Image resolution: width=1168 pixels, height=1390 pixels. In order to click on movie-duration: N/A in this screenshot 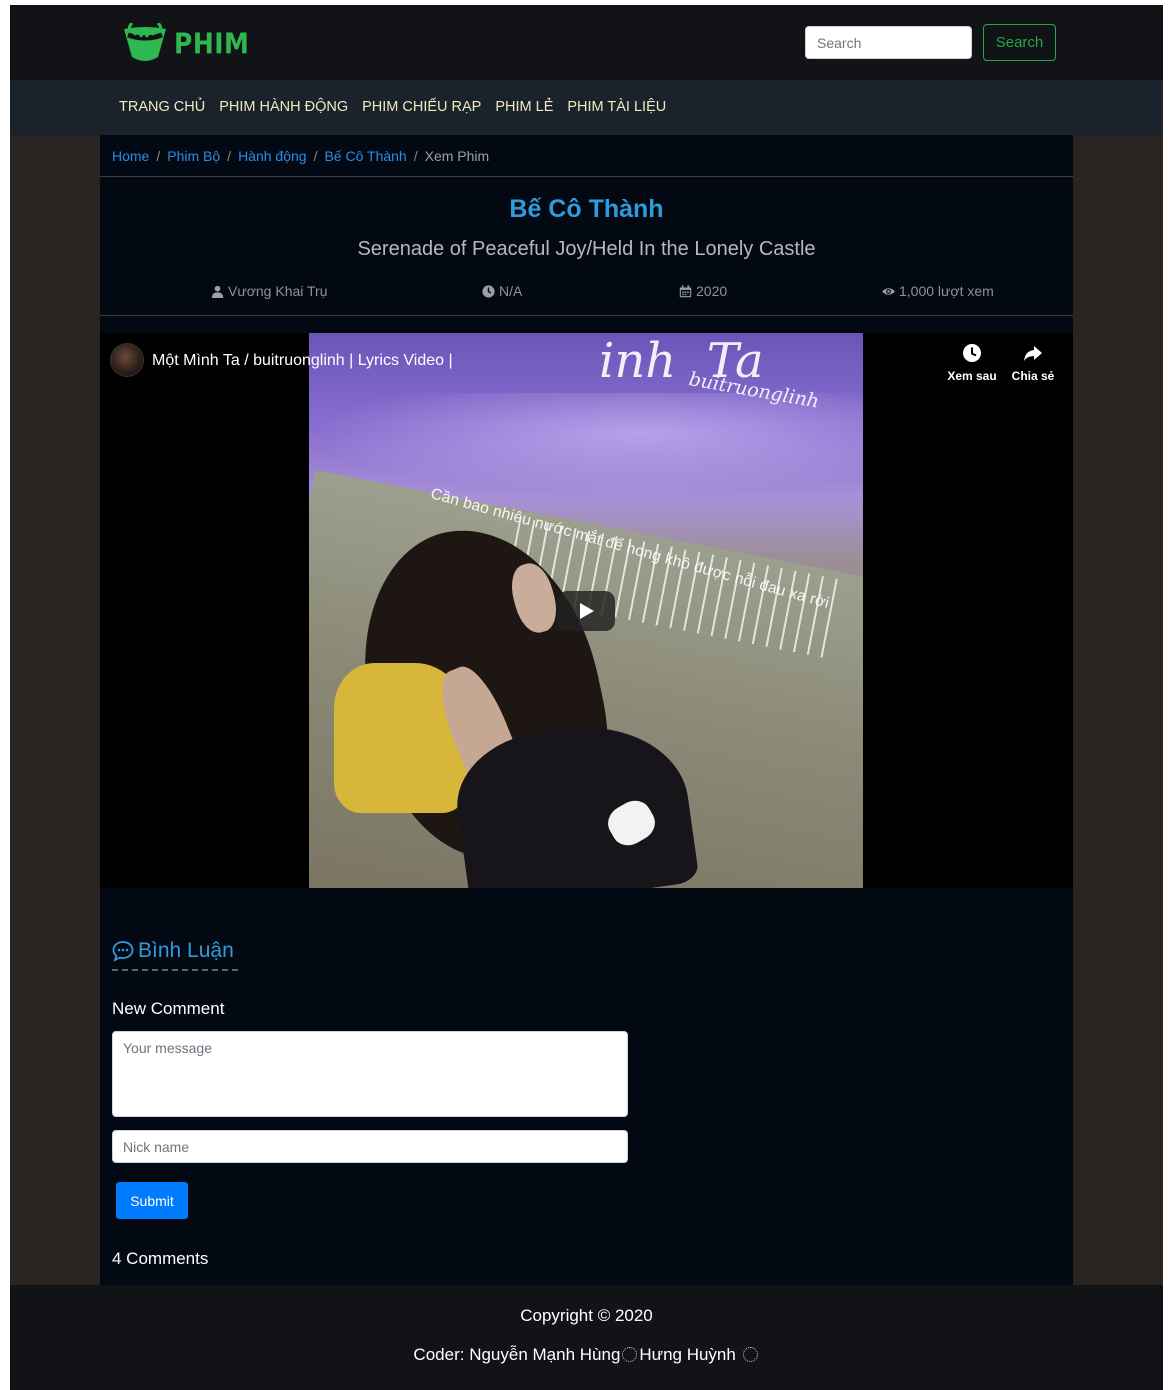, I will do `click(502, 291)`.